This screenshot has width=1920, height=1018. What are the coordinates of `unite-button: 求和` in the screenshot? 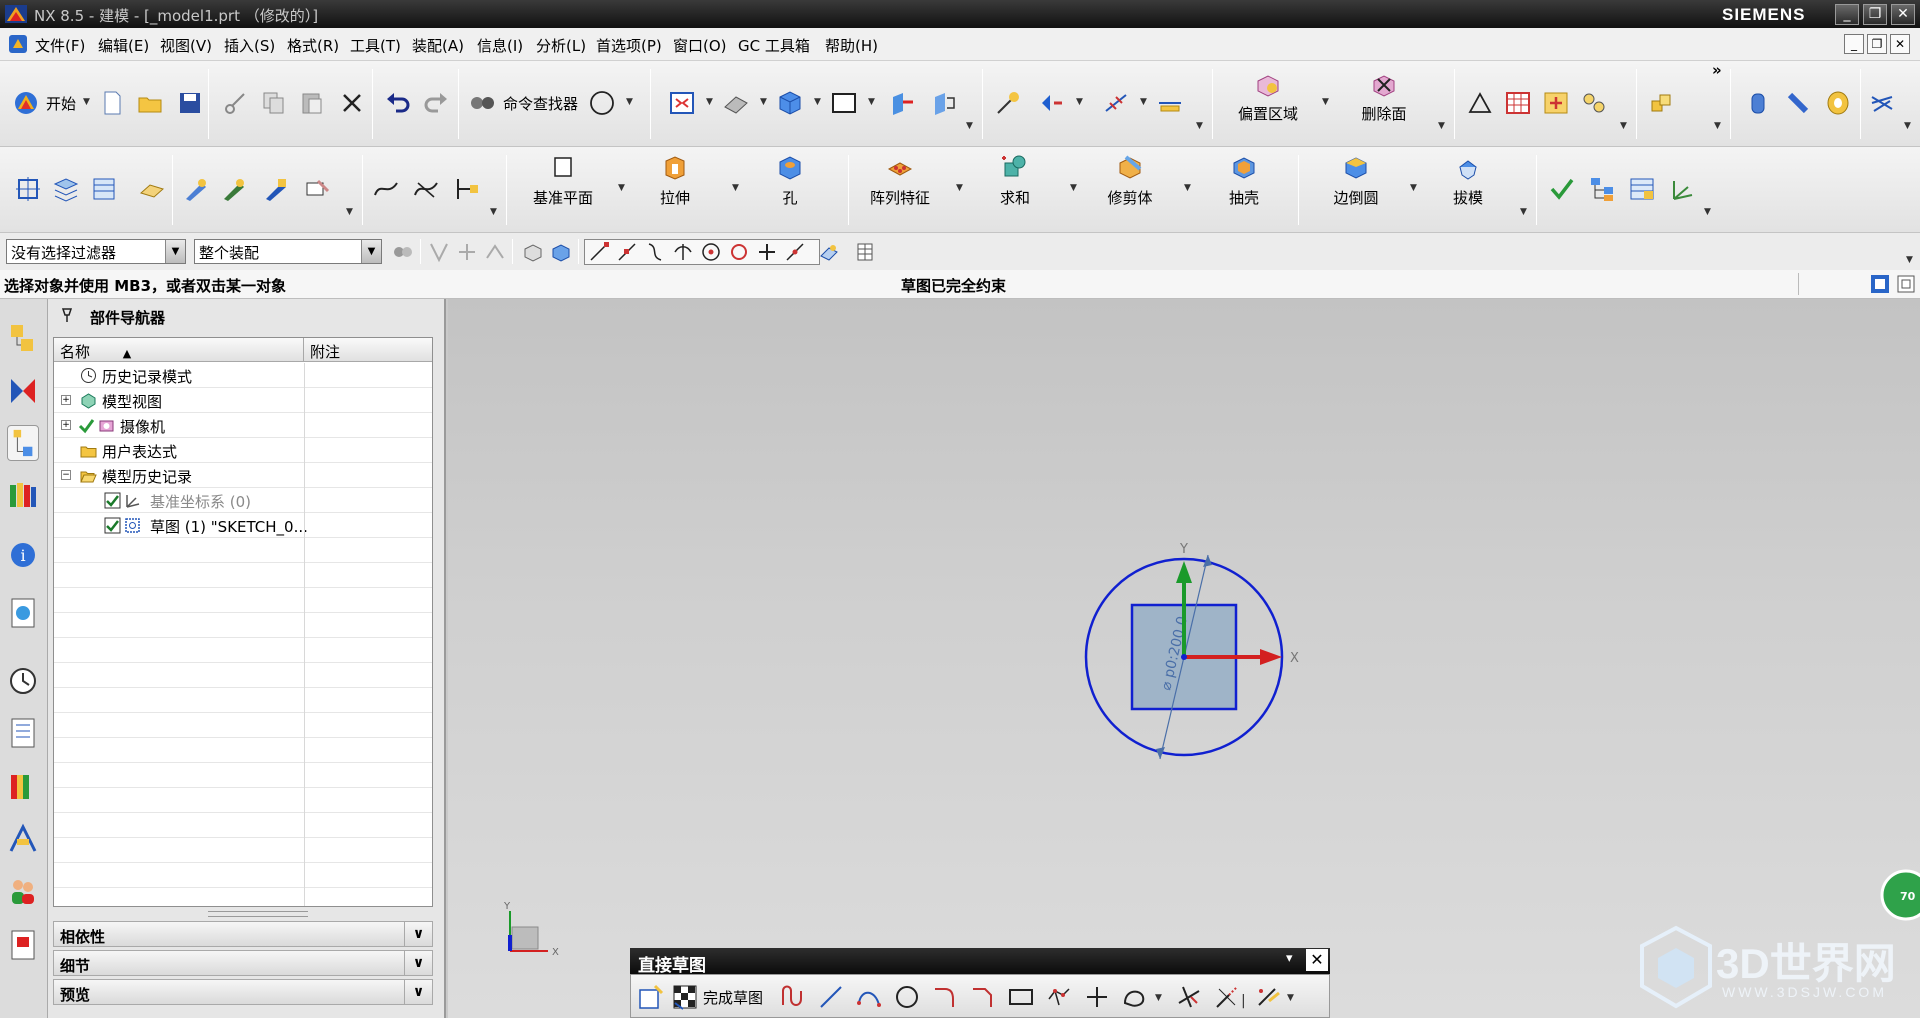 It's located at (1015, 177).